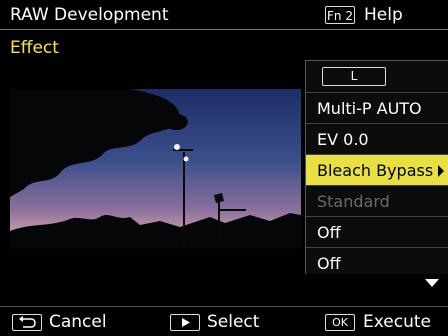  Describe the element at coordinates (397, 322) in the screenshot. I see `execute-label: Execute` at that location.